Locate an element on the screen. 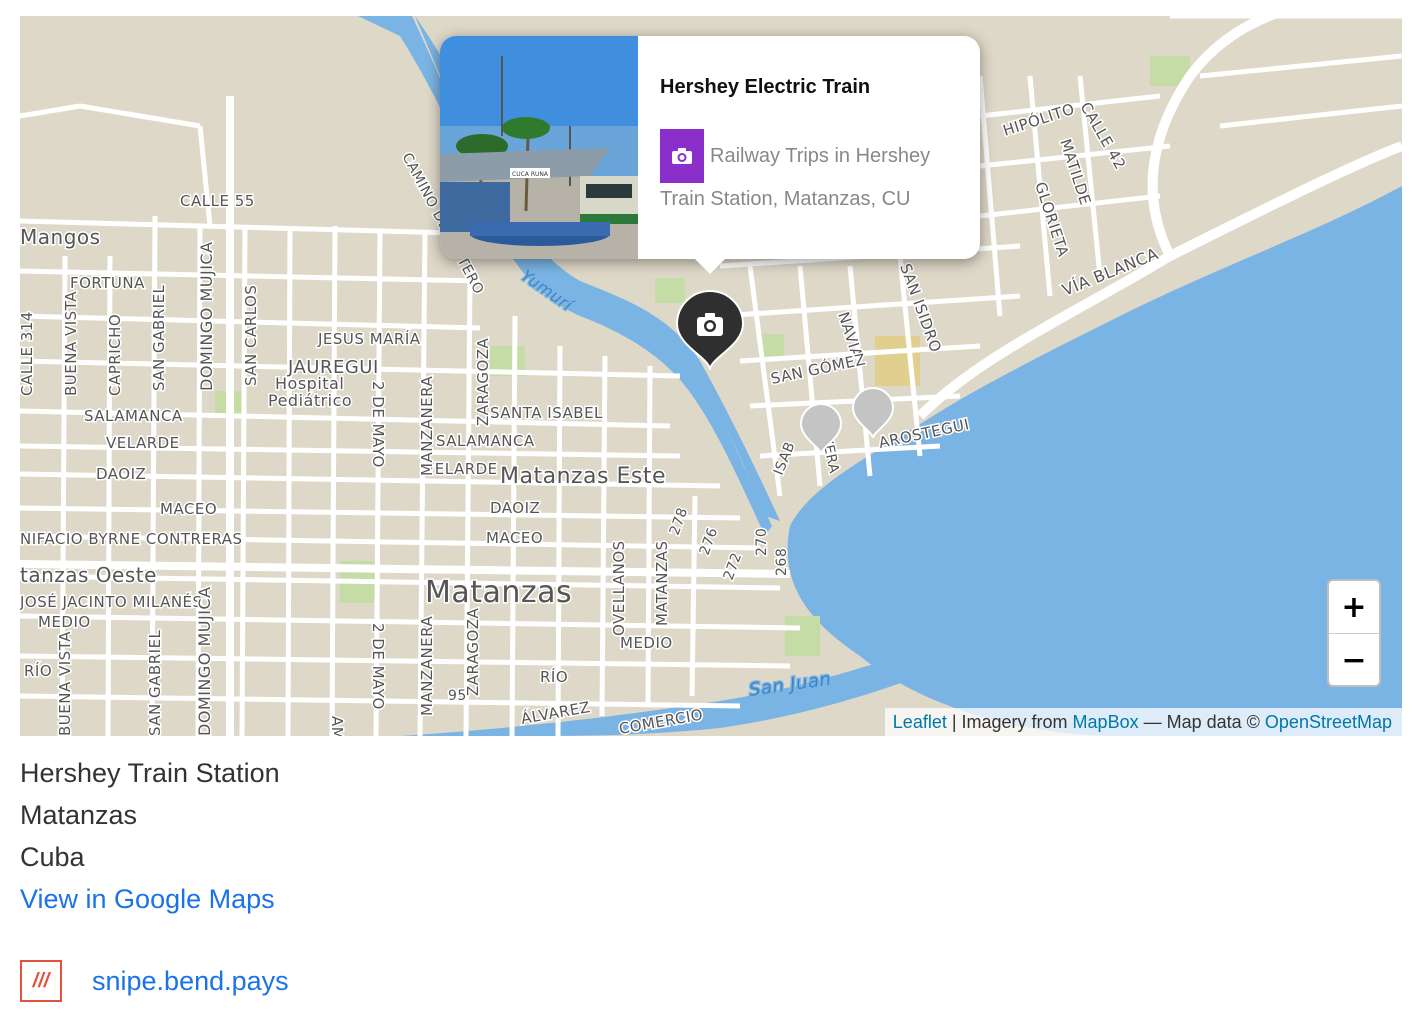 The height and width of the screenshot is (1024, 1422). what3words: /// snipe.bend.pays is located at coordinates (154, 981).